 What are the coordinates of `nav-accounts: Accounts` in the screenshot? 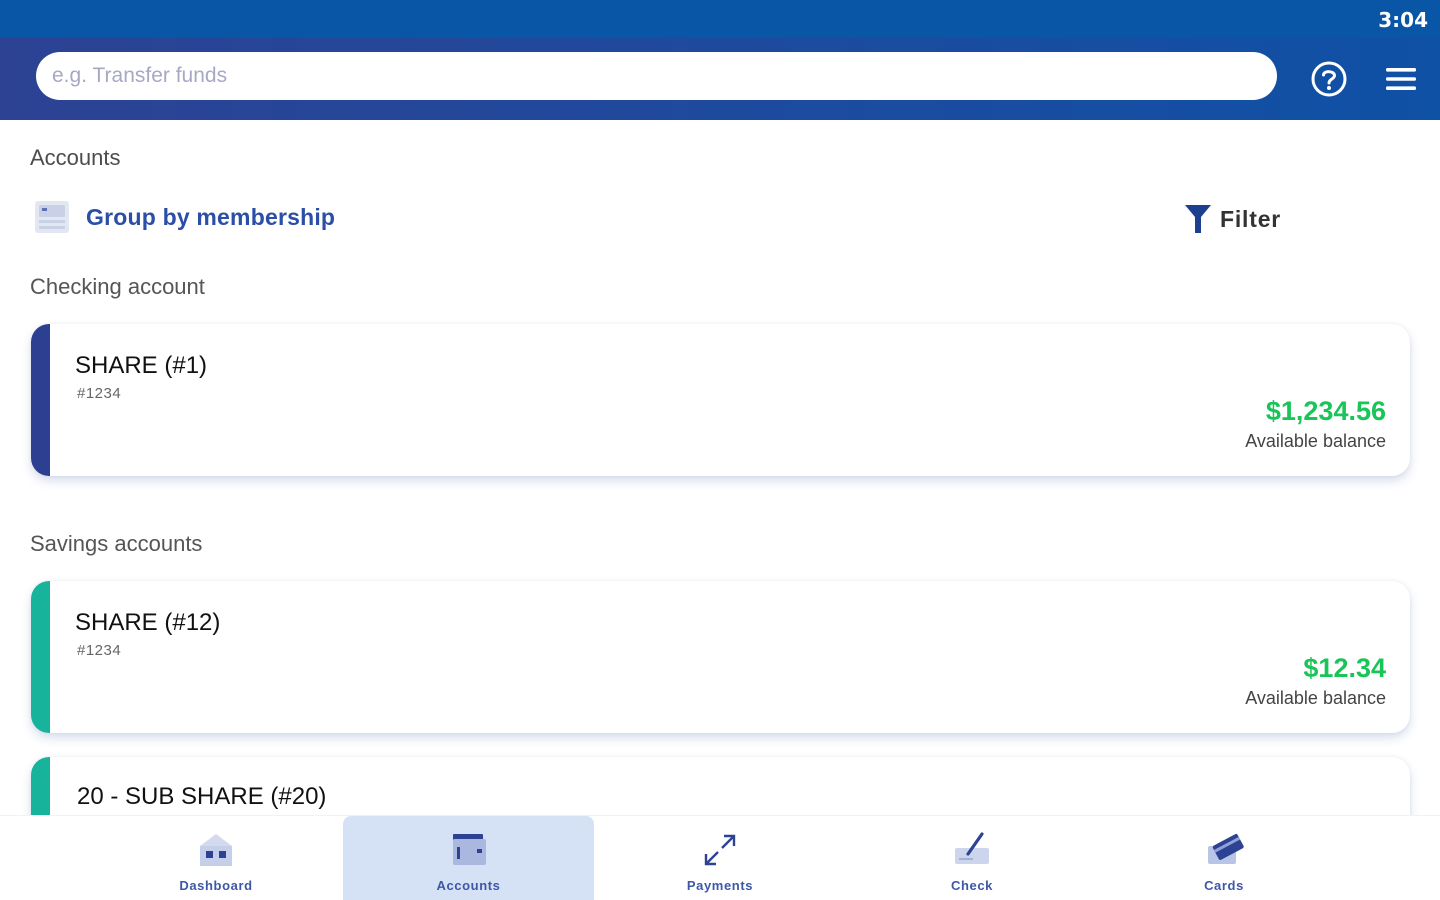 It's located at (468, 858).